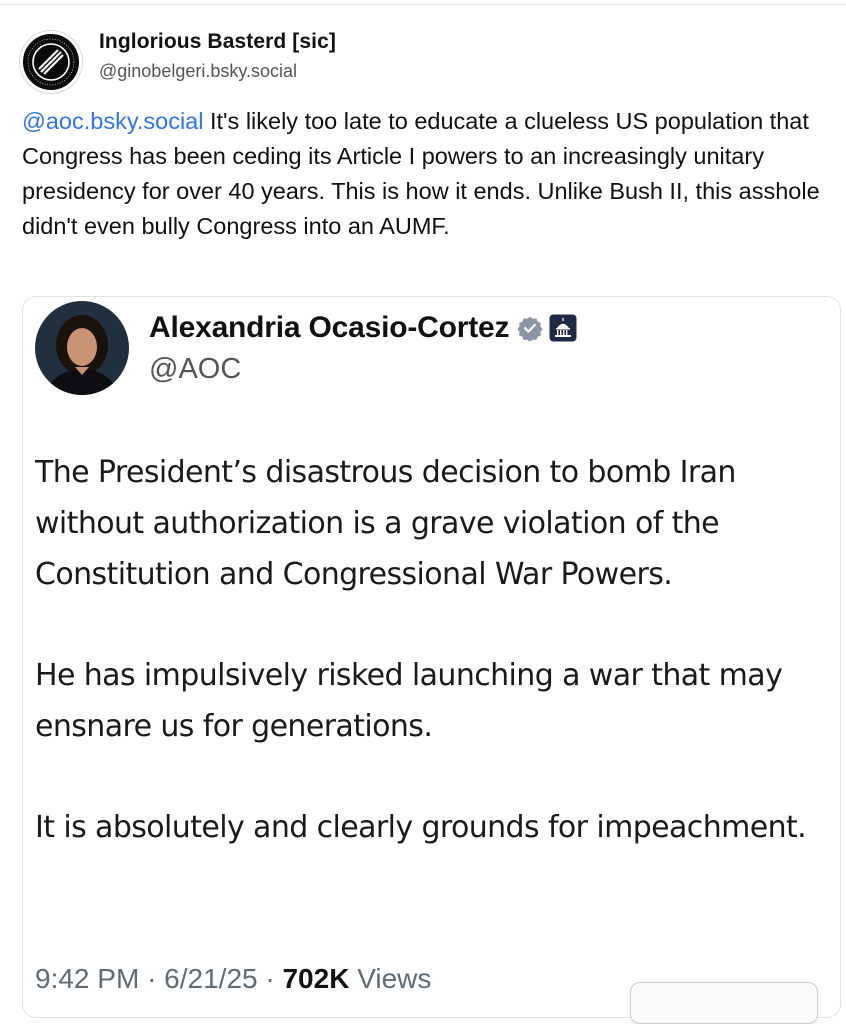  I want to click on quoted-post-meta: 9:42 PM · 6/21/25 · 702K Views, so click(233, 979).